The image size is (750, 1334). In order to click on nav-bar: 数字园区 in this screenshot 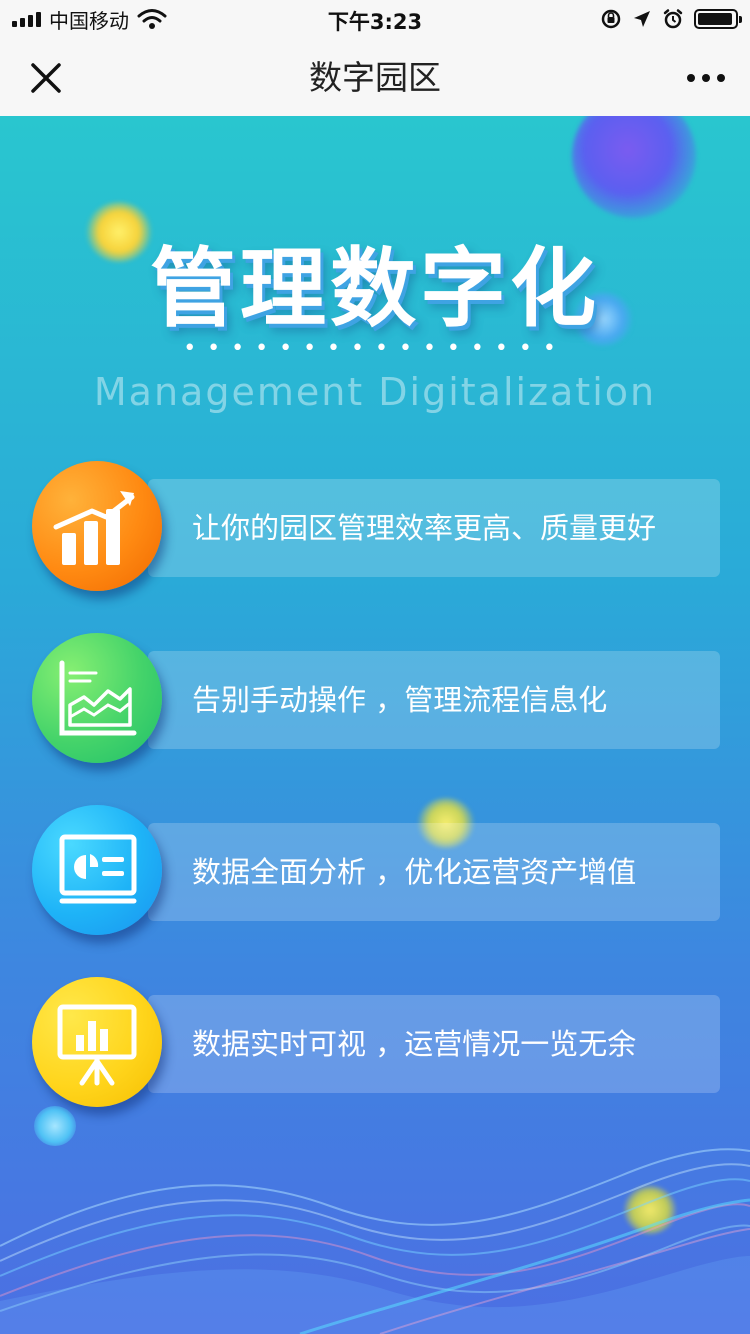, I will do `click(375, 78)`.